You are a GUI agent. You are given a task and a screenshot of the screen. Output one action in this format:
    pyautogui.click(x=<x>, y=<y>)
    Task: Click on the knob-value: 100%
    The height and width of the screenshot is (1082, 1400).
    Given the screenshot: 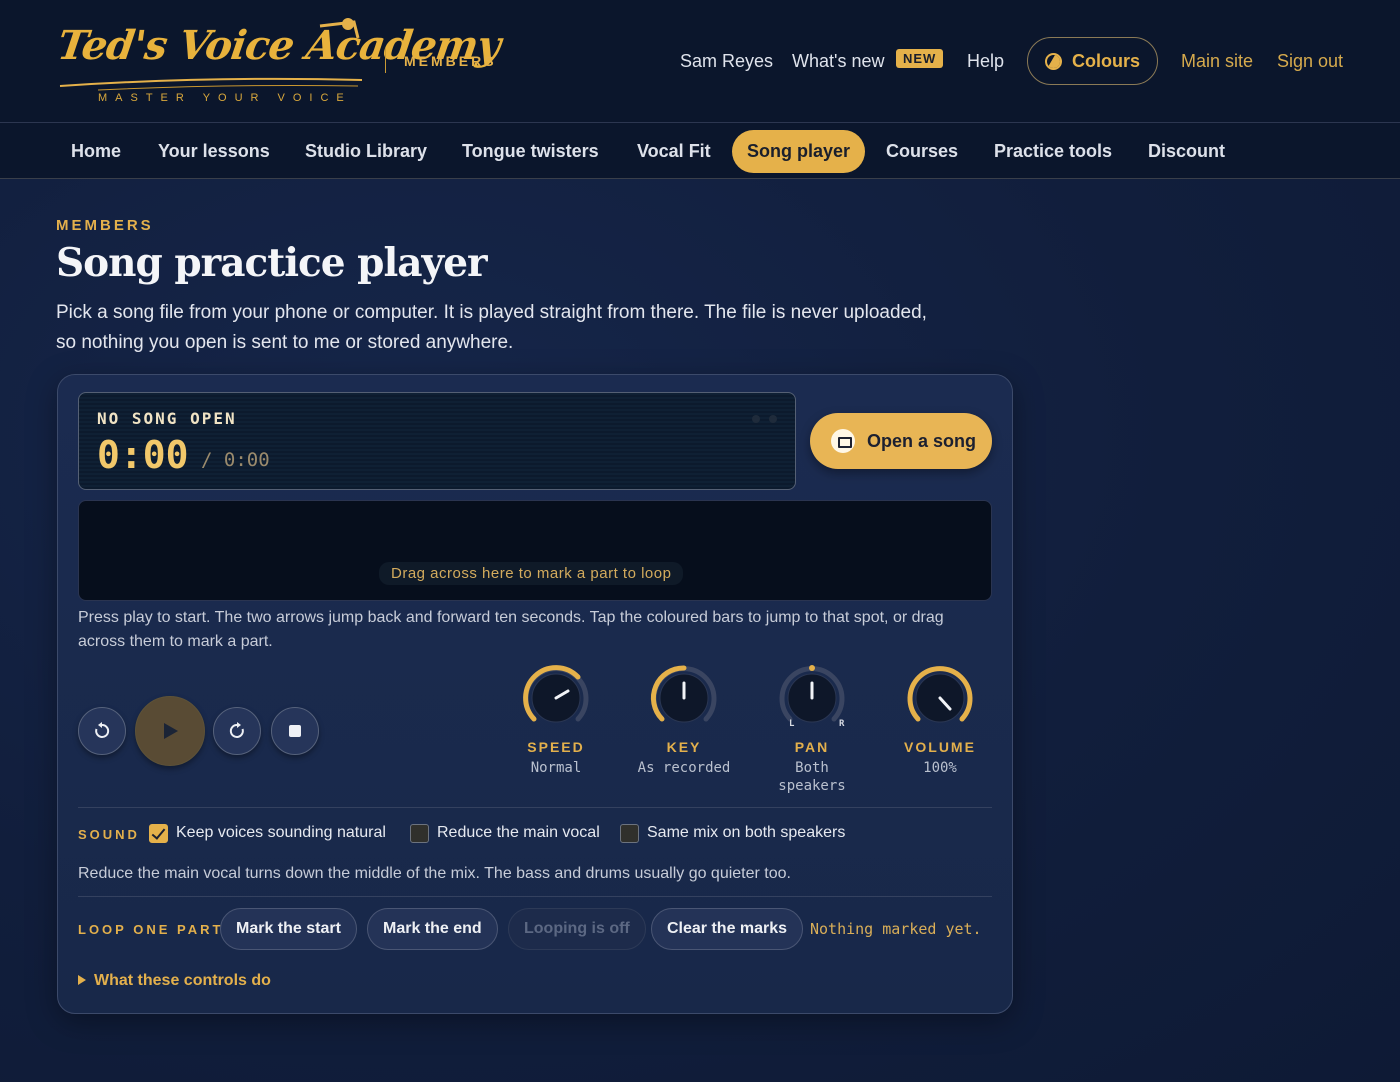 What is the action you would take?
    pyautogui.click(x=940, y=768)
    